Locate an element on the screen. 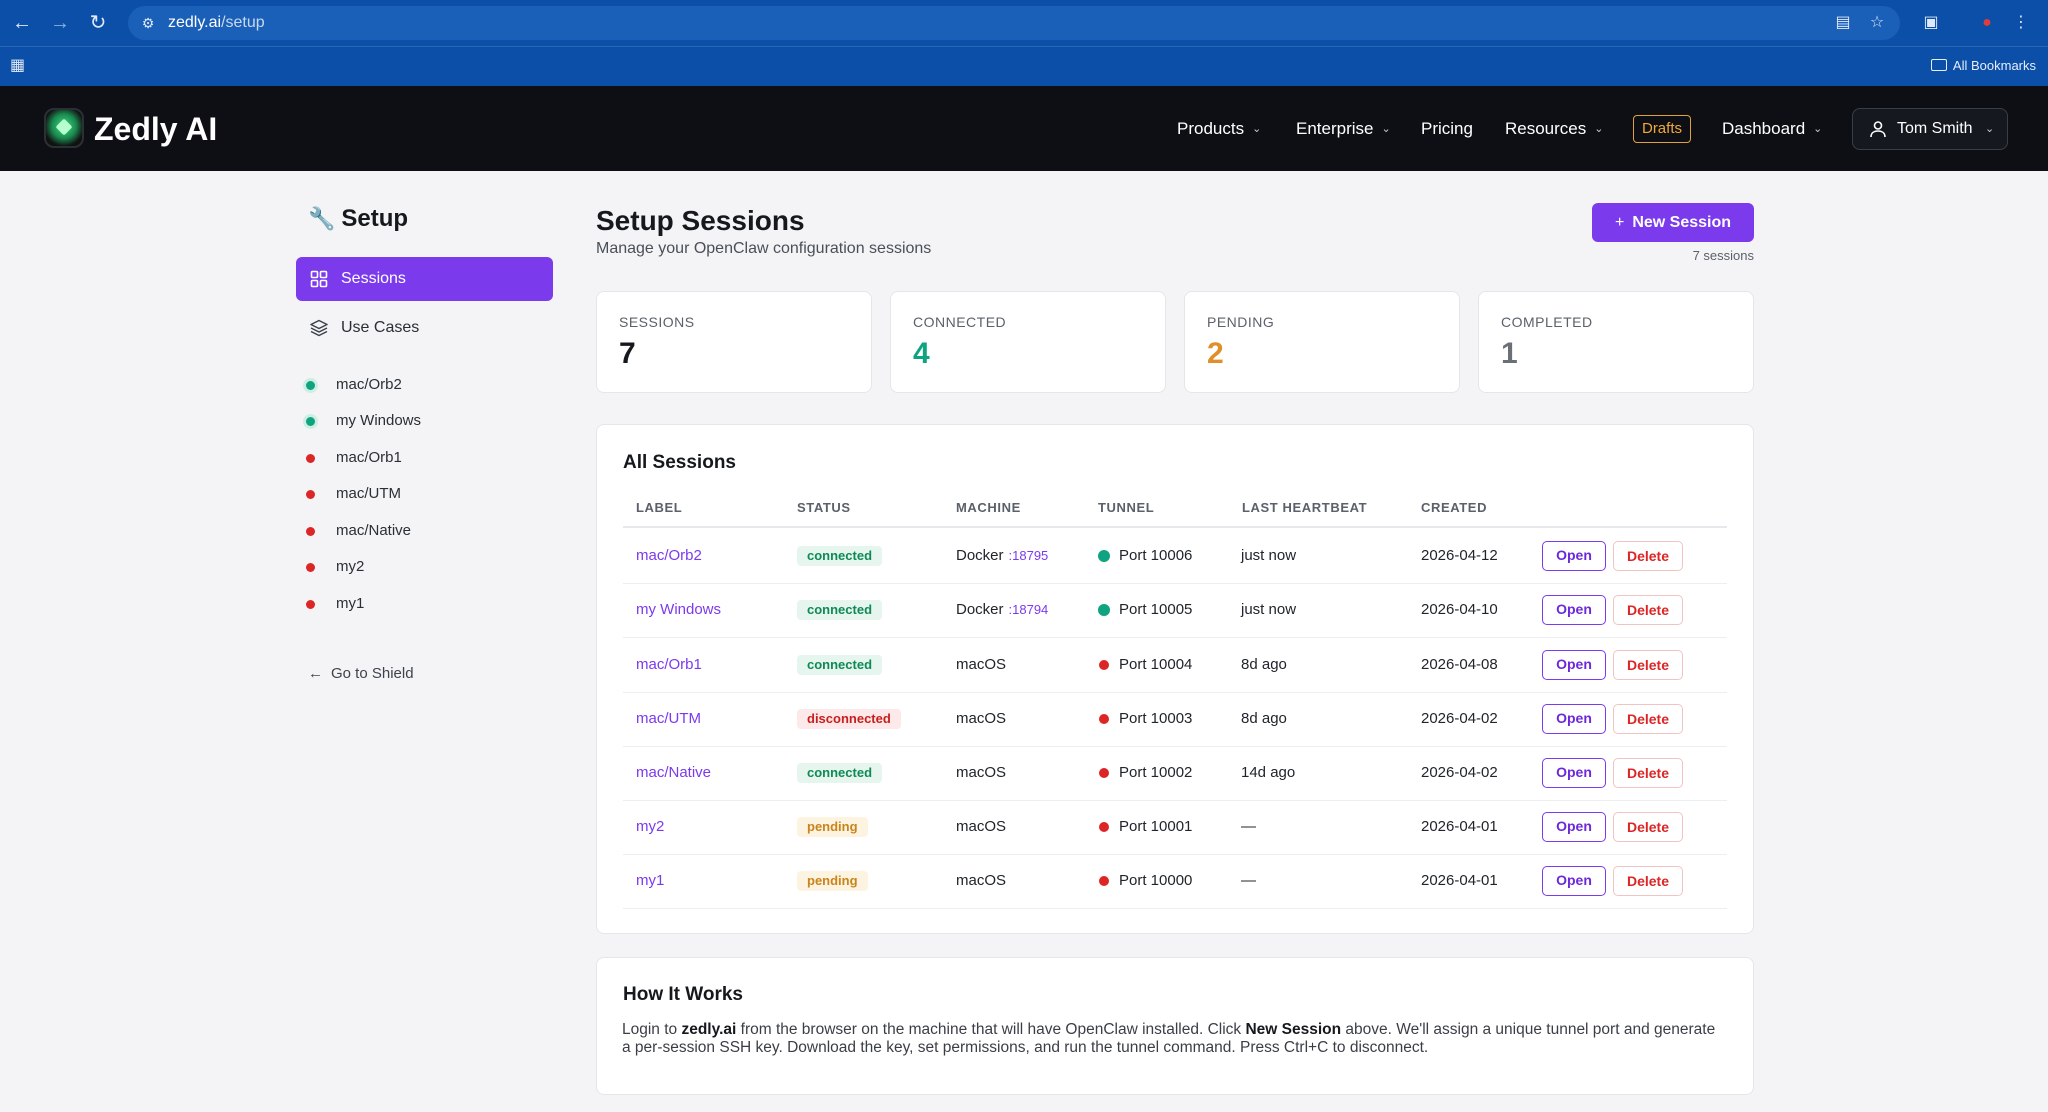  machine-cell: Docker:18794 is located at coordinates (1002, 610).